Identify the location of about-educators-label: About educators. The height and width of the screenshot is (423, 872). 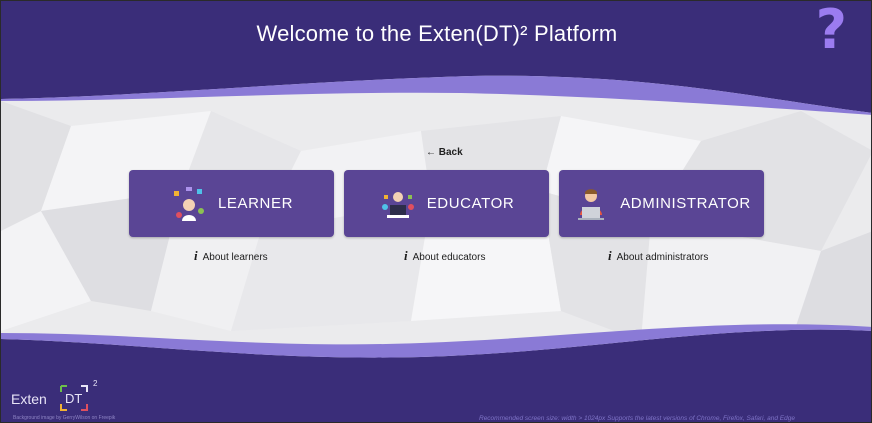
(449, 257).